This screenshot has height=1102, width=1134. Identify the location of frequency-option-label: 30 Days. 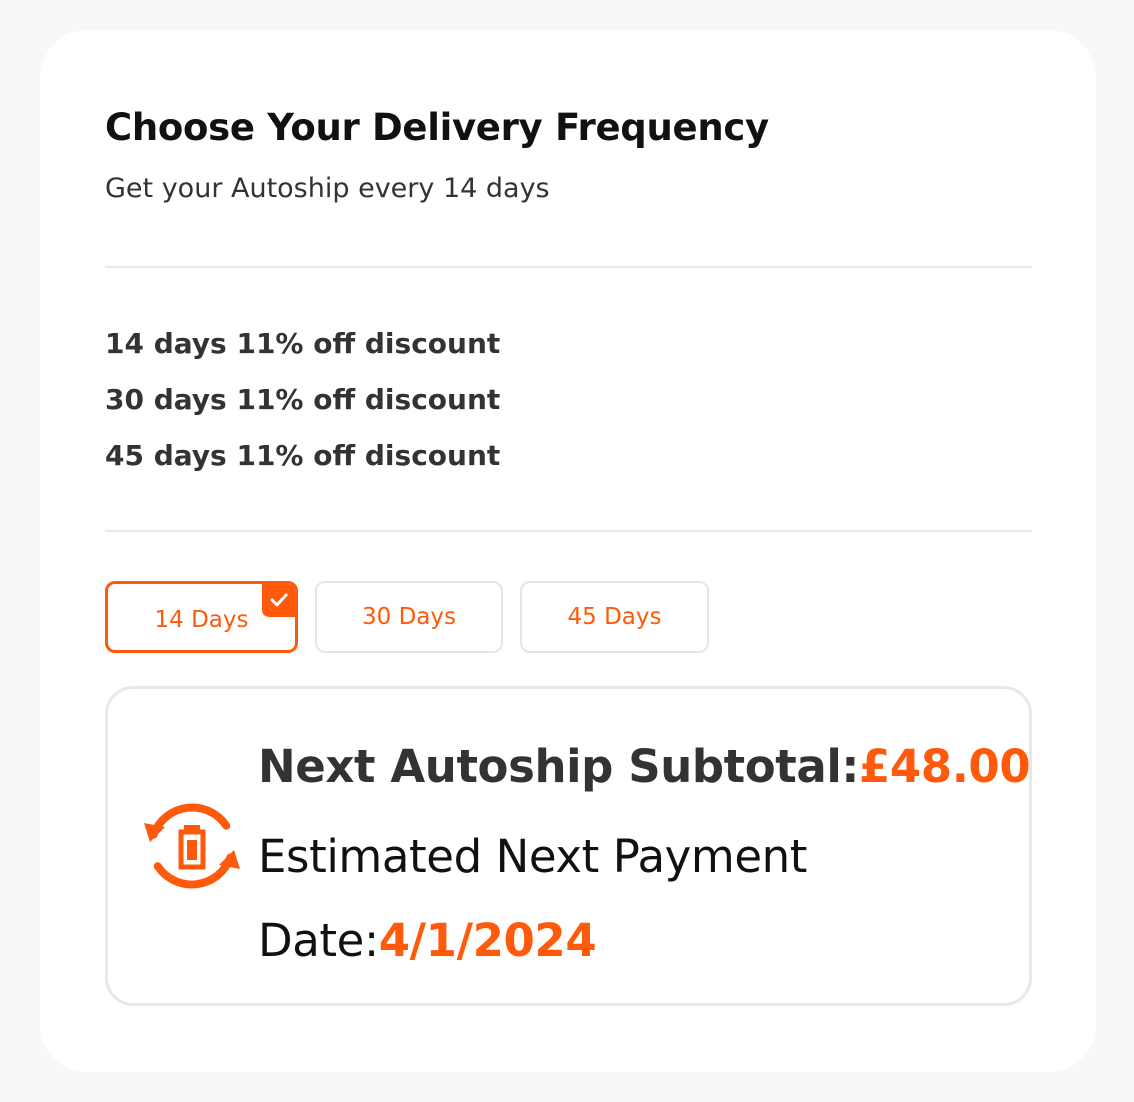
(409, 617).